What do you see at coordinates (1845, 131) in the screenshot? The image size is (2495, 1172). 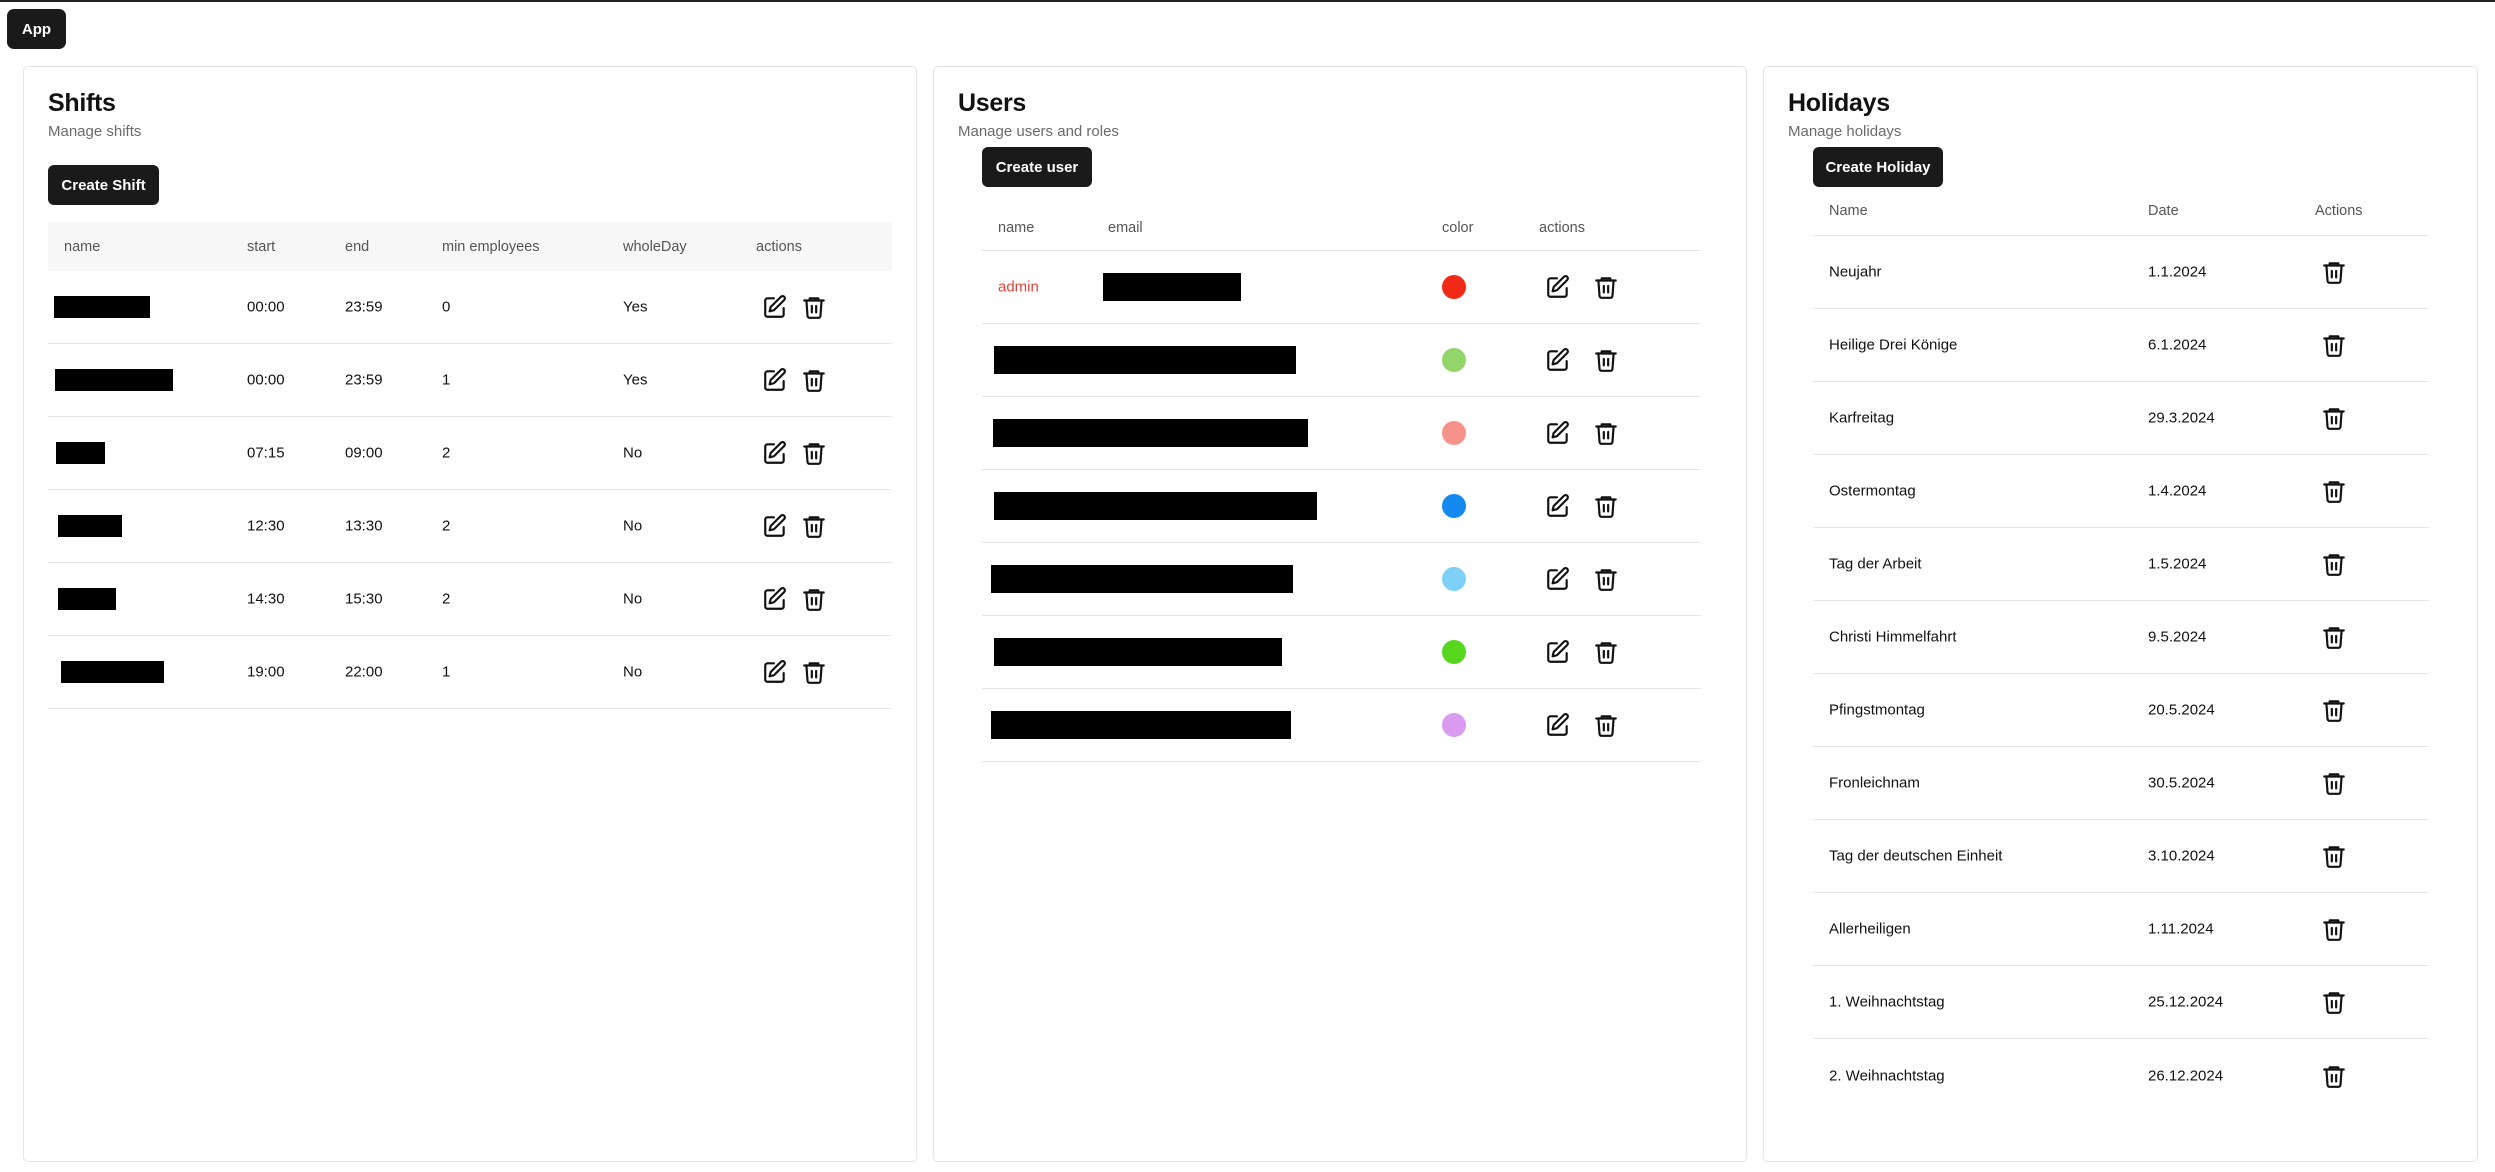 I see `holidays-subtitle: Manage holidays` at bounding box center [1845, 131].